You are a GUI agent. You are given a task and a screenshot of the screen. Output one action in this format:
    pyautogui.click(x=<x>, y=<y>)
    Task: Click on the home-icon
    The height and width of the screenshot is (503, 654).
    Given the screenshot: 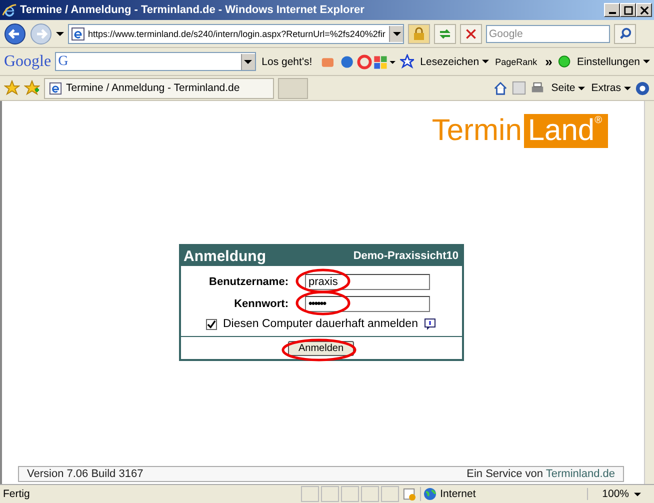 What is the action you would take?
    pyautogui.click(x=500, y=88)
    